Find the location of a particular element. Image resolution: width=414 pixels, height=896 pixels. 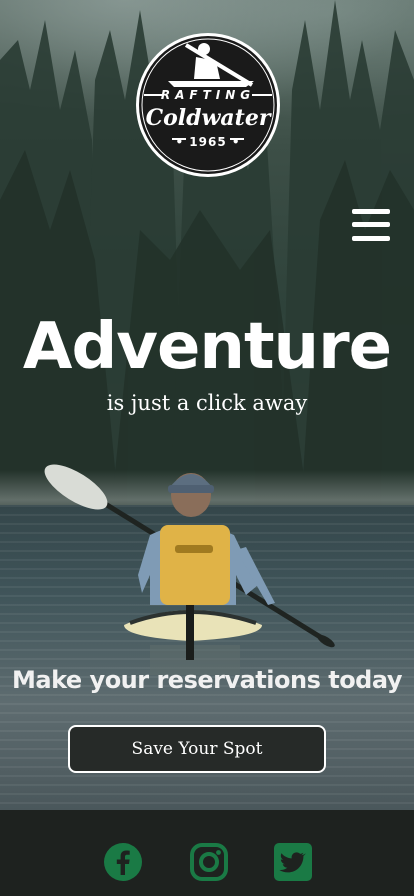

hero-subhead: is just a click away is located at coordinates (207, 403).